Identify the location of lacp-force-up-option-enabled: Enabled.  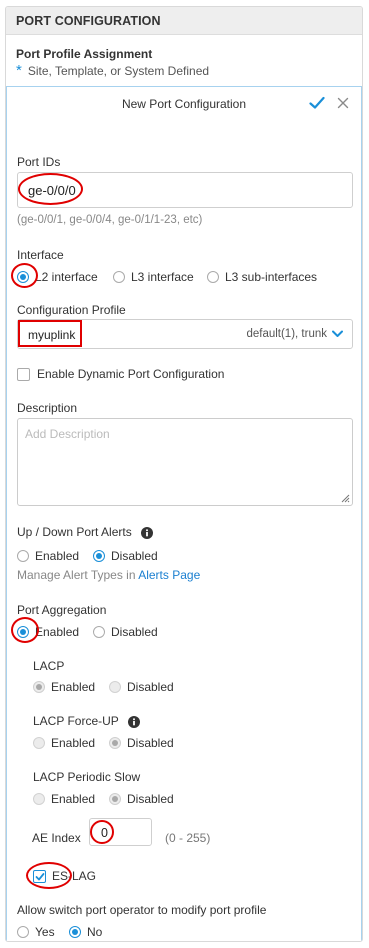
(71, 743).